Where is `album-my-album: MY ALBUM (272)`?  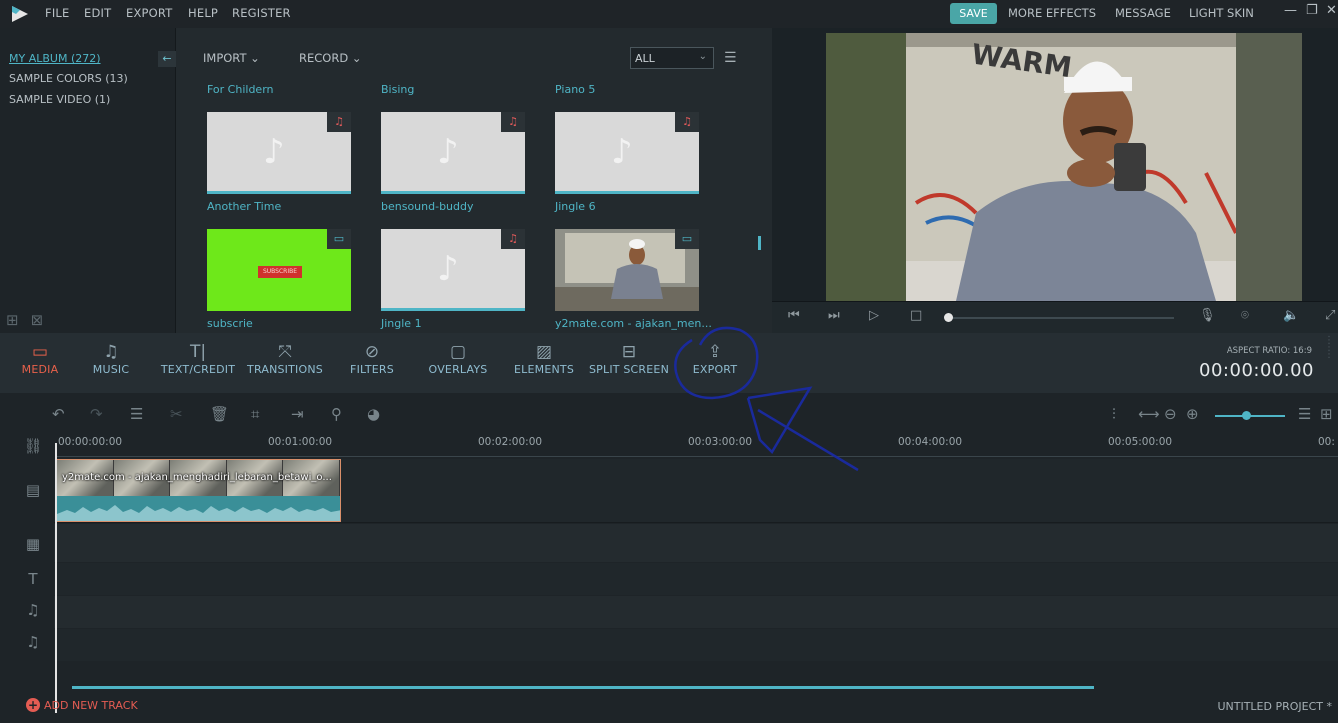
album-my-album: MY ALBUM (272) is located at coordinates (55, 58).